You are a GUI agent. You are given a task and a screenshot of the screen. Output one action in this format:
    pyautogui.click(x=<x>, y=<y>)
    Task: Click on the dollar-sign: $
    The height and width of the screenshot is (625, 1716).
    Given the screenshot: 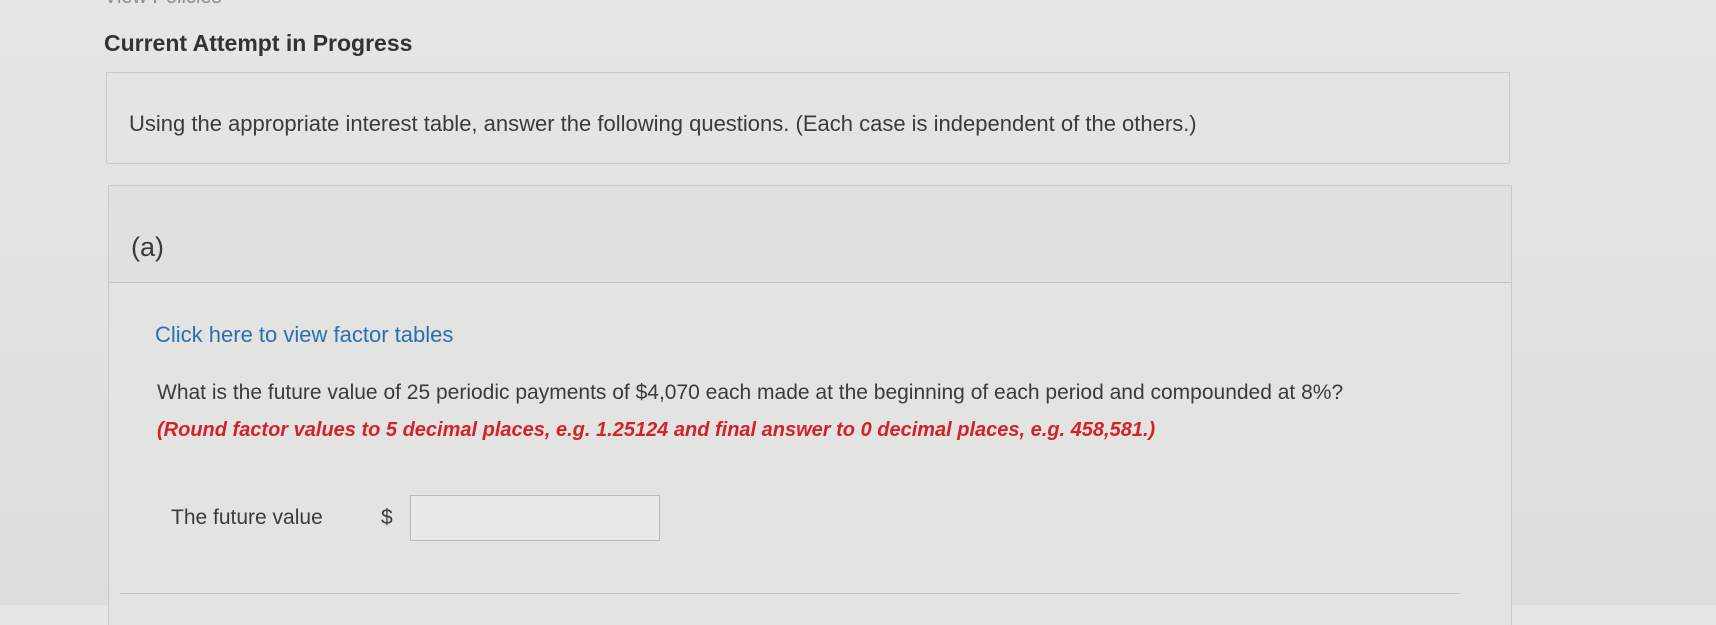 What is the action you would take?
    pyautogui.click(x=387, y=517)
    